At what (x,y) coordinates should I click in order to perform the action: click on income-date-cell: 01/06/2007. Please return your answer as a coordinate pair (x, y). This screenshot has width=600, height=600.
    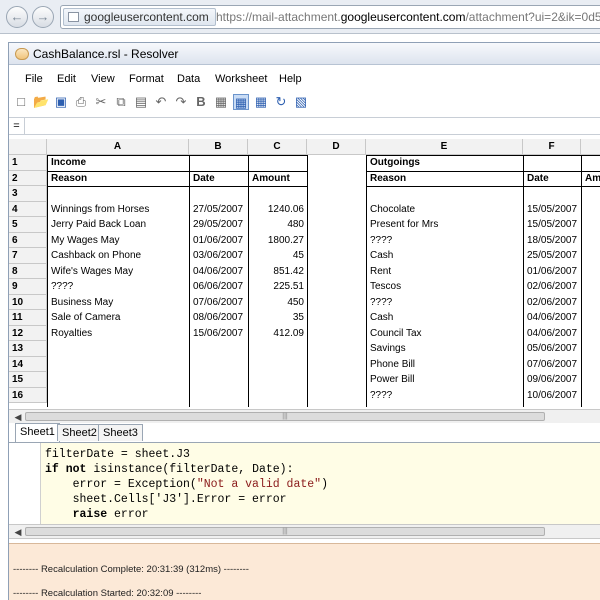
    Looking at the image, I should click on (219, 241).